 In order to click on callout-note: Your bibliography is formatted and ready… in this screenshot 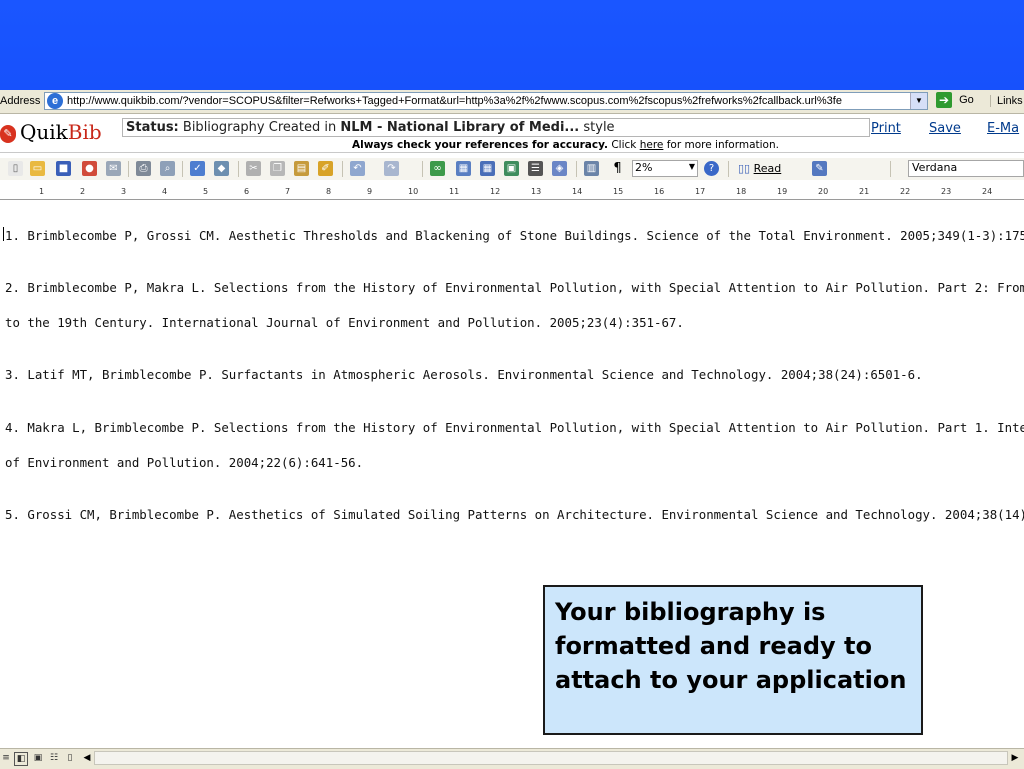, I will do `click(733, 660)`.